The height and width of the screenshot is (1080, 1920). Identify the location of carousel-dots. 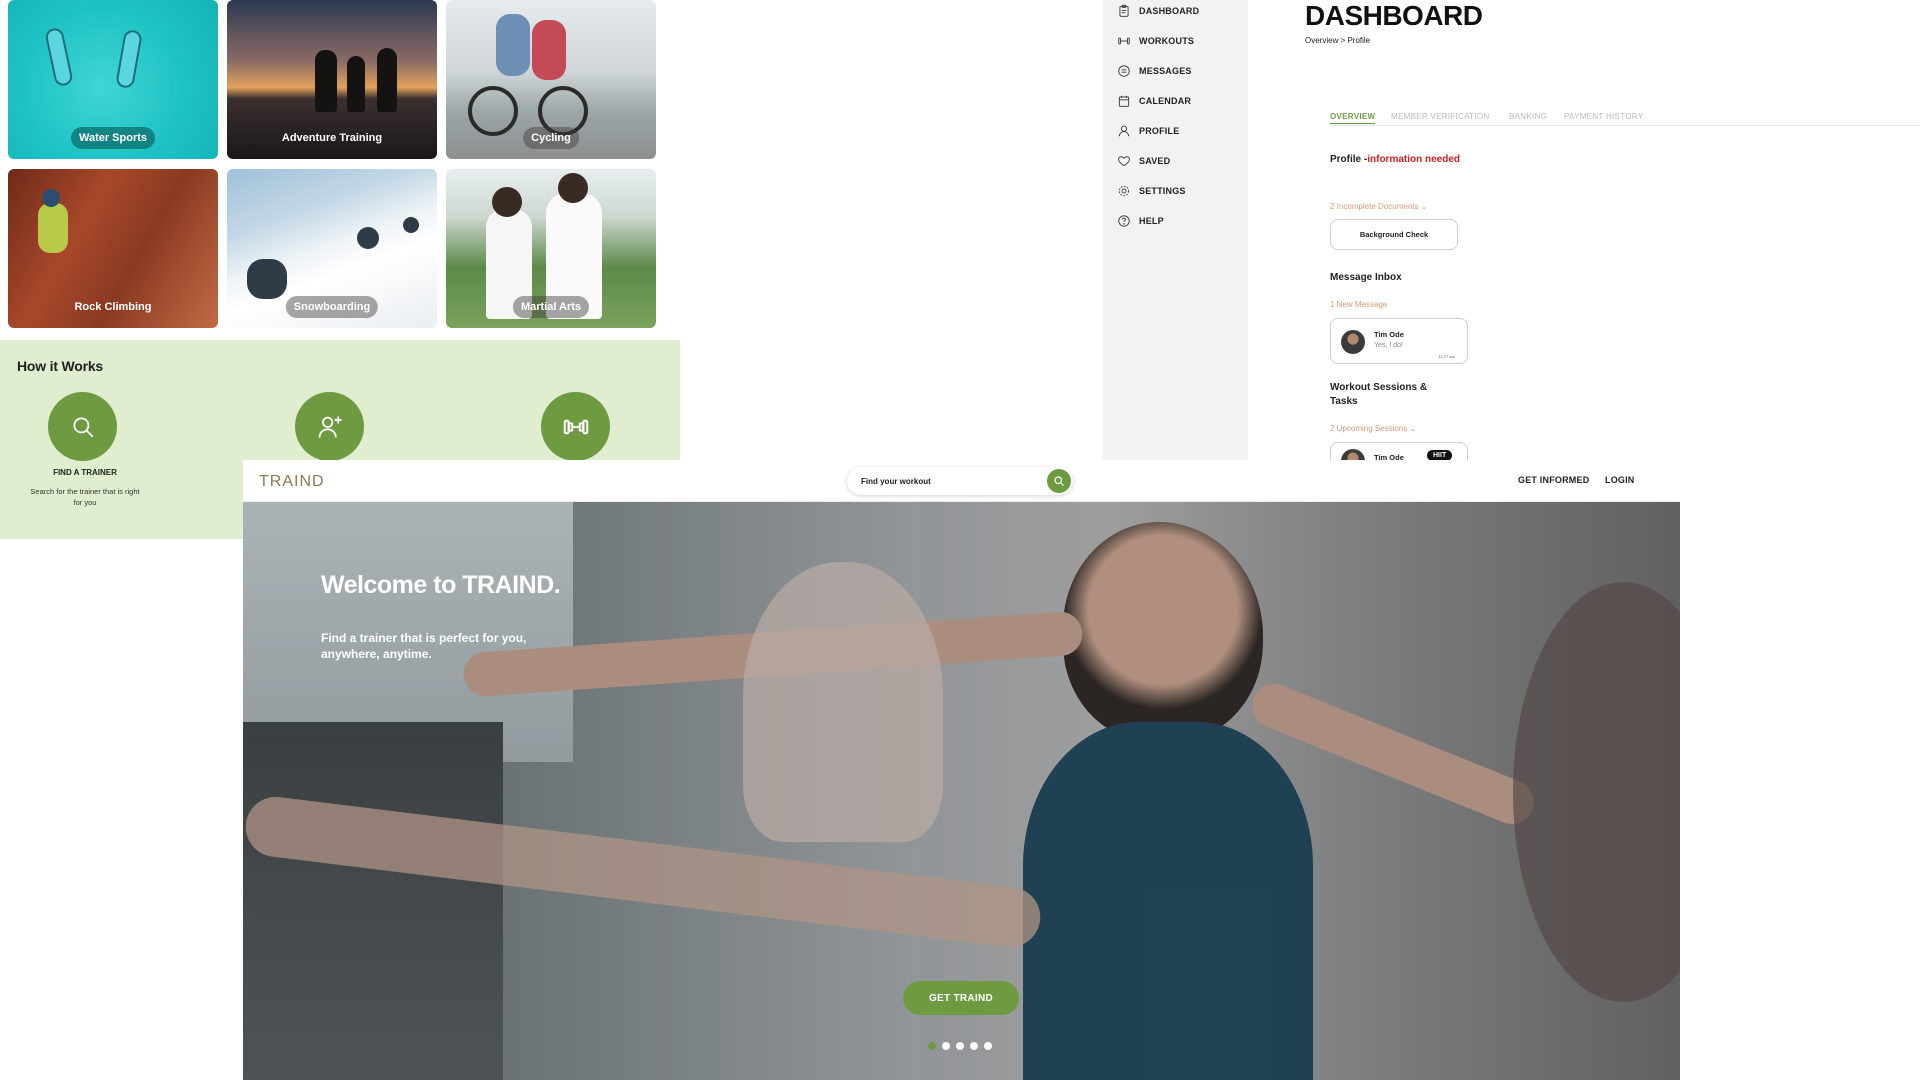
(960, 1046).